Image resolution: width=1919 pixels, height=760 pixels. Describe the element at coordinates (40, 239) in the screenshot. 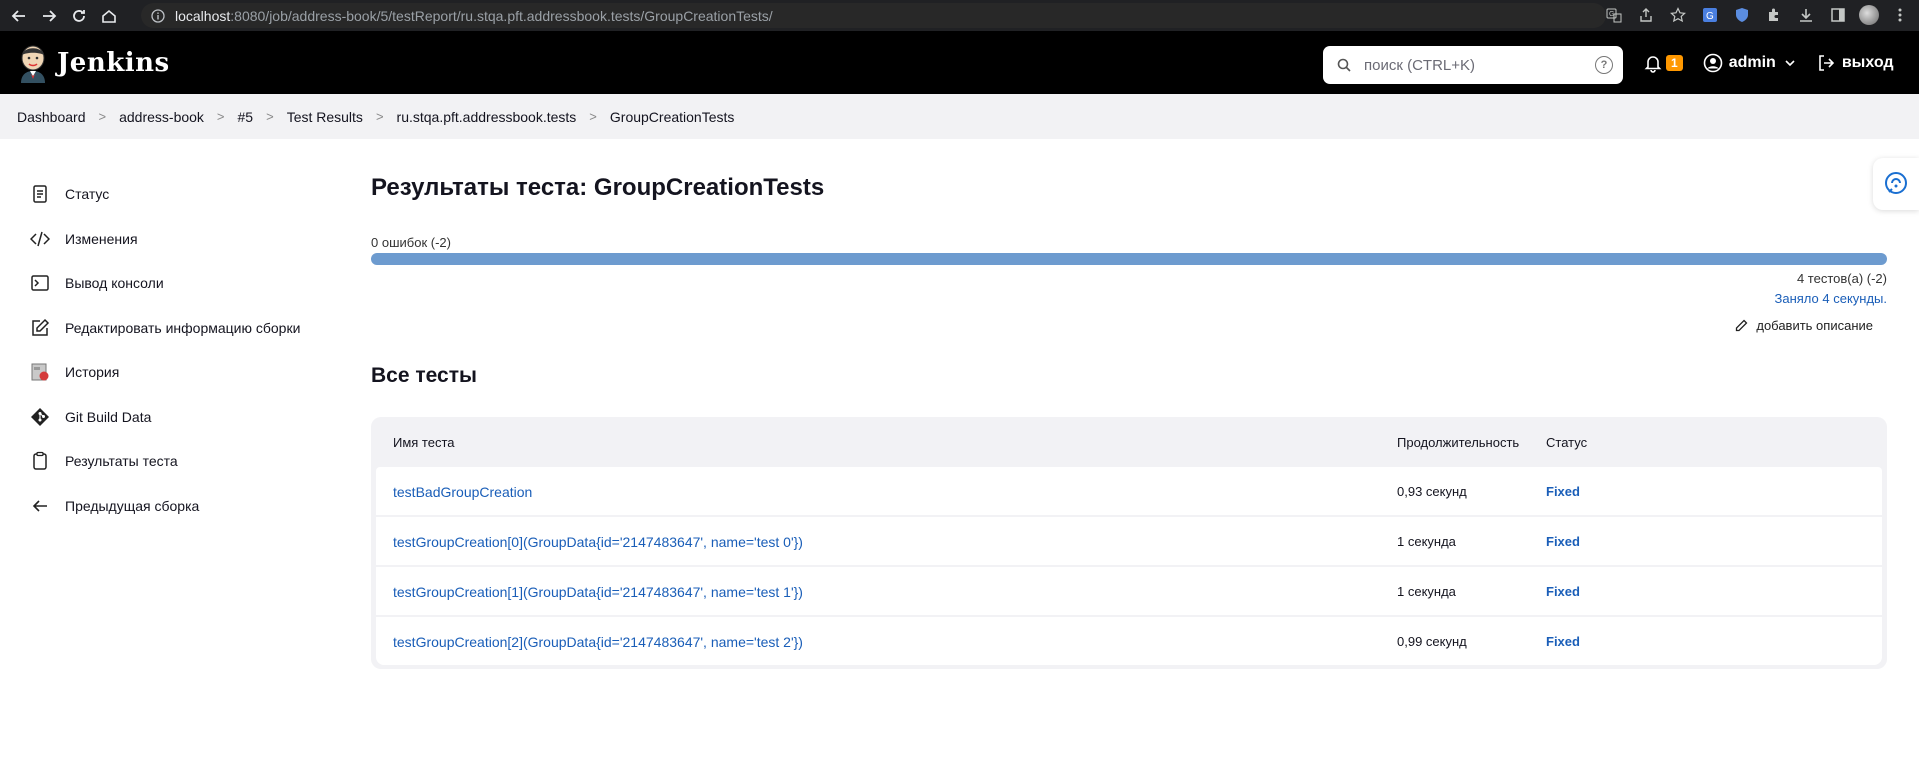

I see `code-icon` at that location.